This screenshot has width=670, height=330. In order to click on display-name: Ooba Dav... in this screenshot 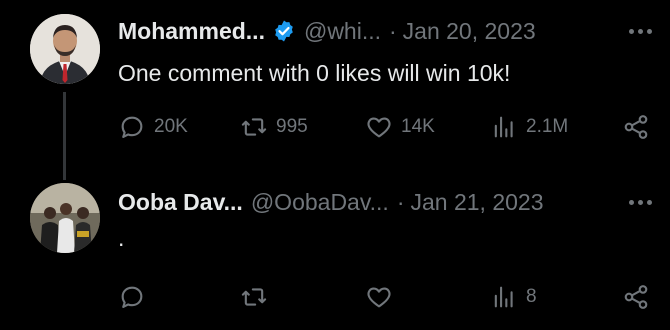, I will do `click(180, 202)`.